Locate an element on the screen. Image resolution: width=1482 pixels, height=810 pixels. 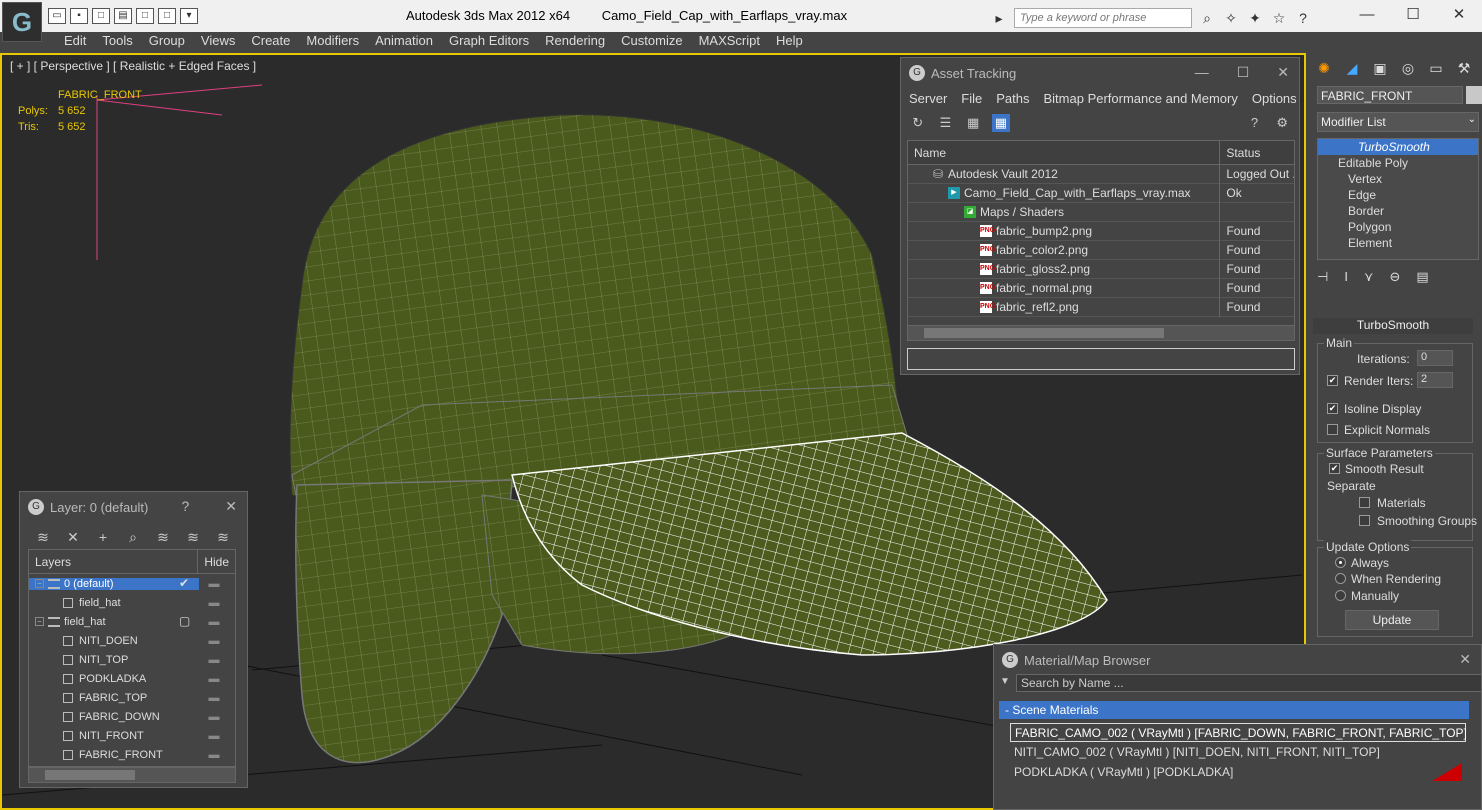
menu-views: Views is located at coordinates (218, 42).